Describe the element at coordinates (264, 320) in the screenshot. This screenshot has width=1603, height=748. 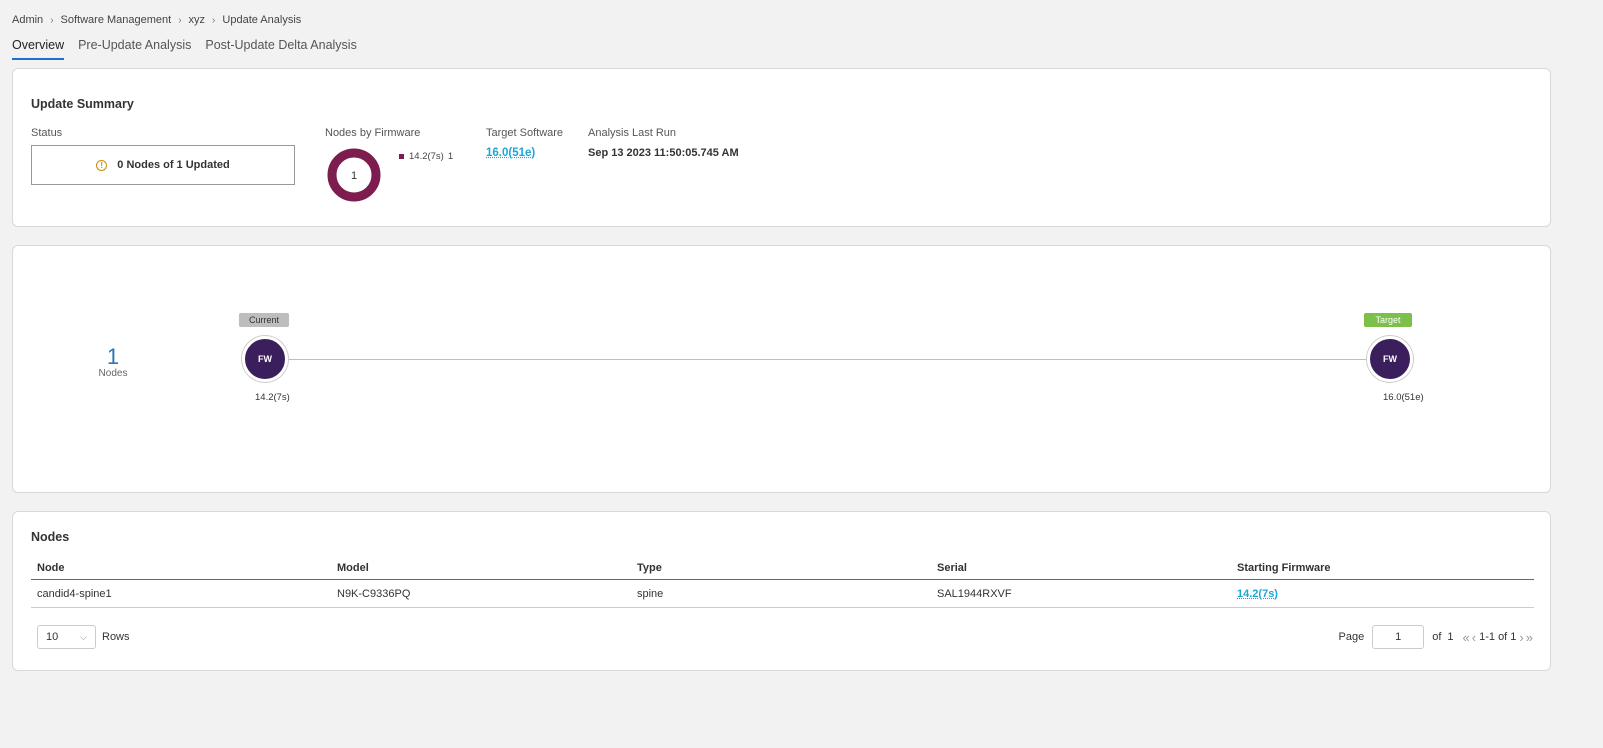
I see `current-tag: Current` at that location.